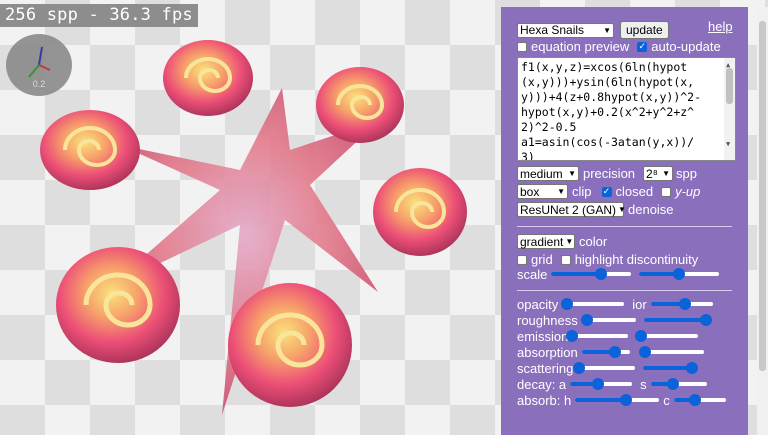 Image resolution: width=768 pixels, height=435 pixels. Describe the element at coordinates (522, 259) in the screenshot. I see `grid-checkbox` at that location.